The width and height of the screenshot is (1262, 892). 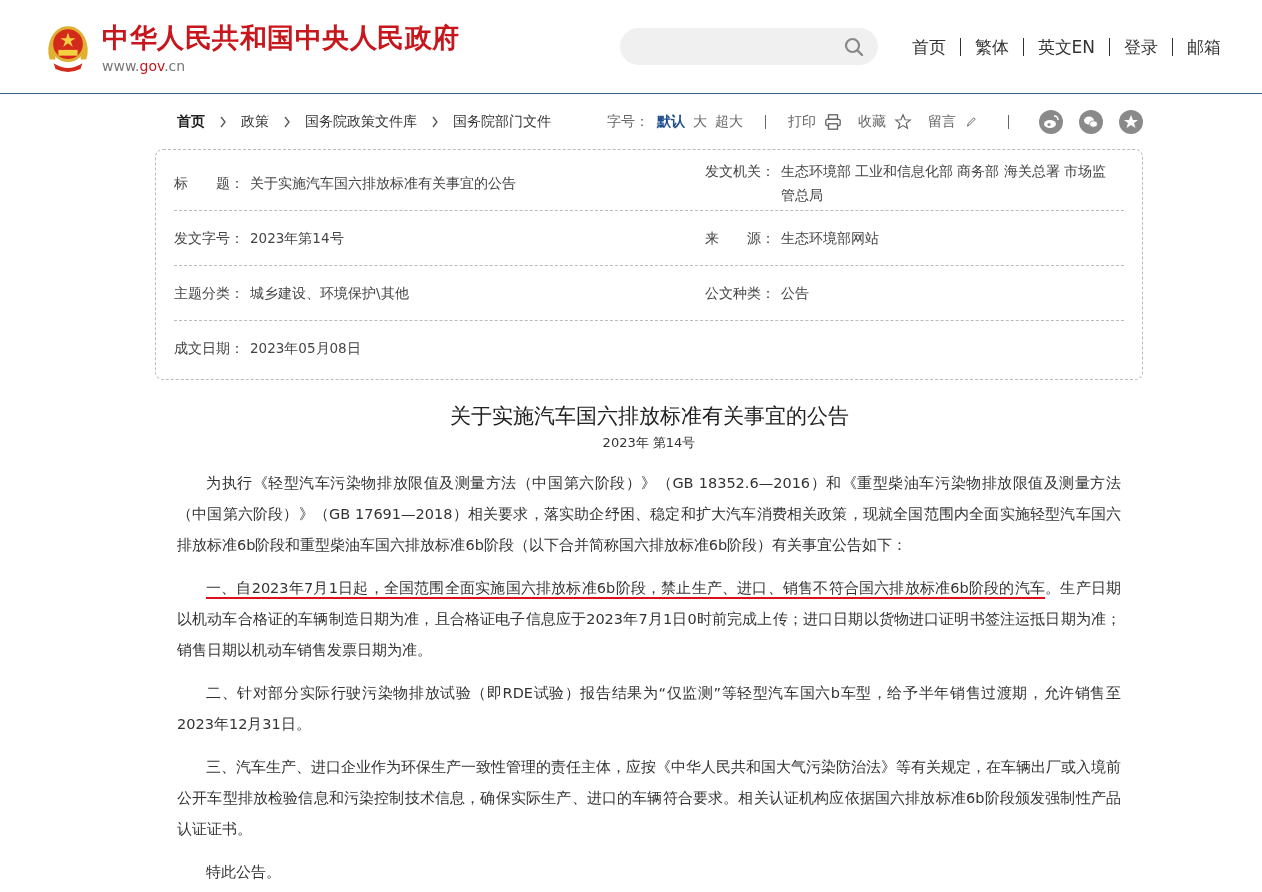 What do you see at coordinates (628, 121) in the screenshot?
I see `font-size-label: 字号：` at bounding box center [628, 121].